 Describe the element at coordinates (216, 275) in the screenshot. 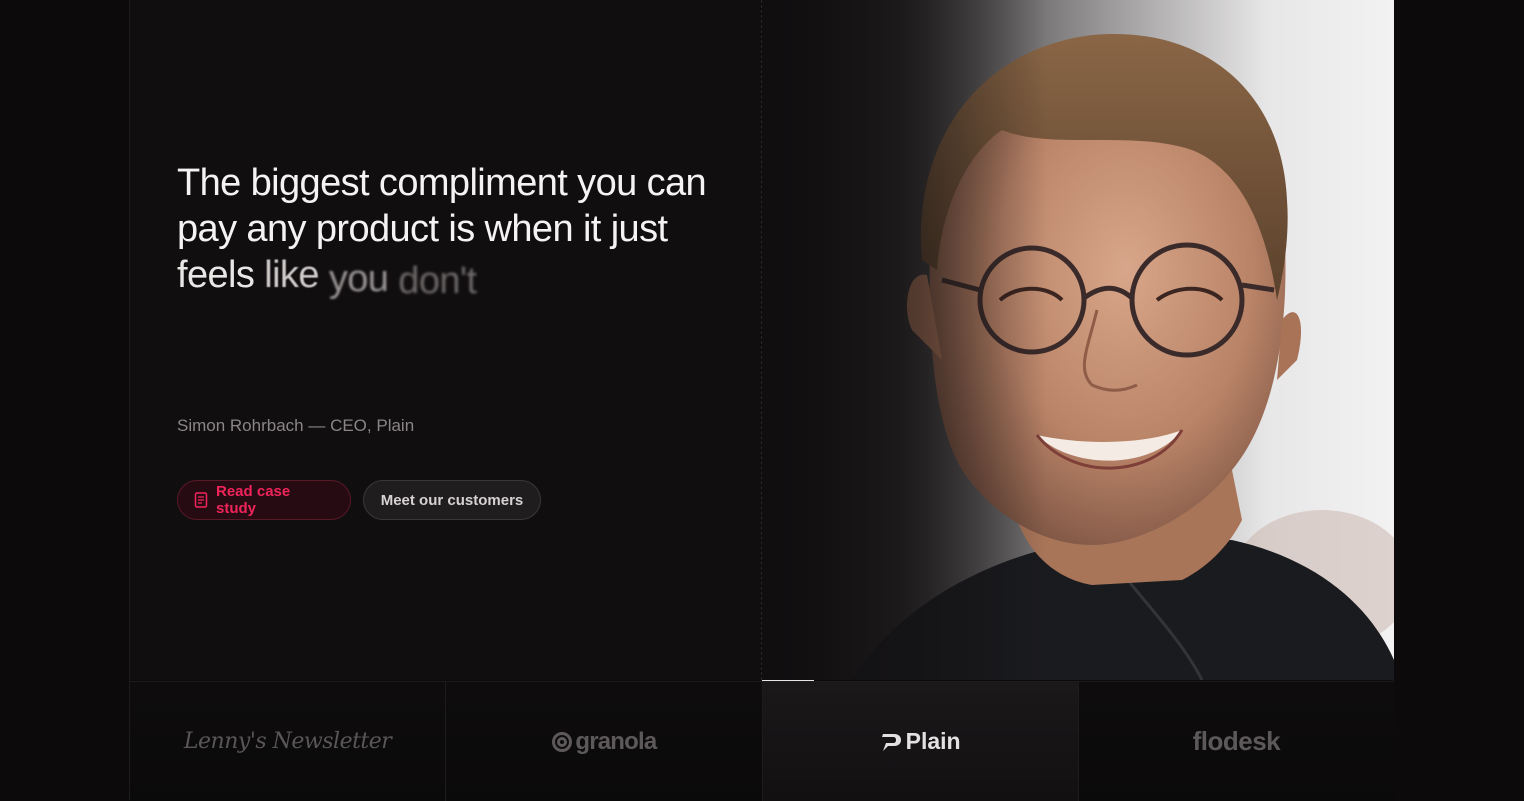

I see `quote-fade-word: feels` at that location.